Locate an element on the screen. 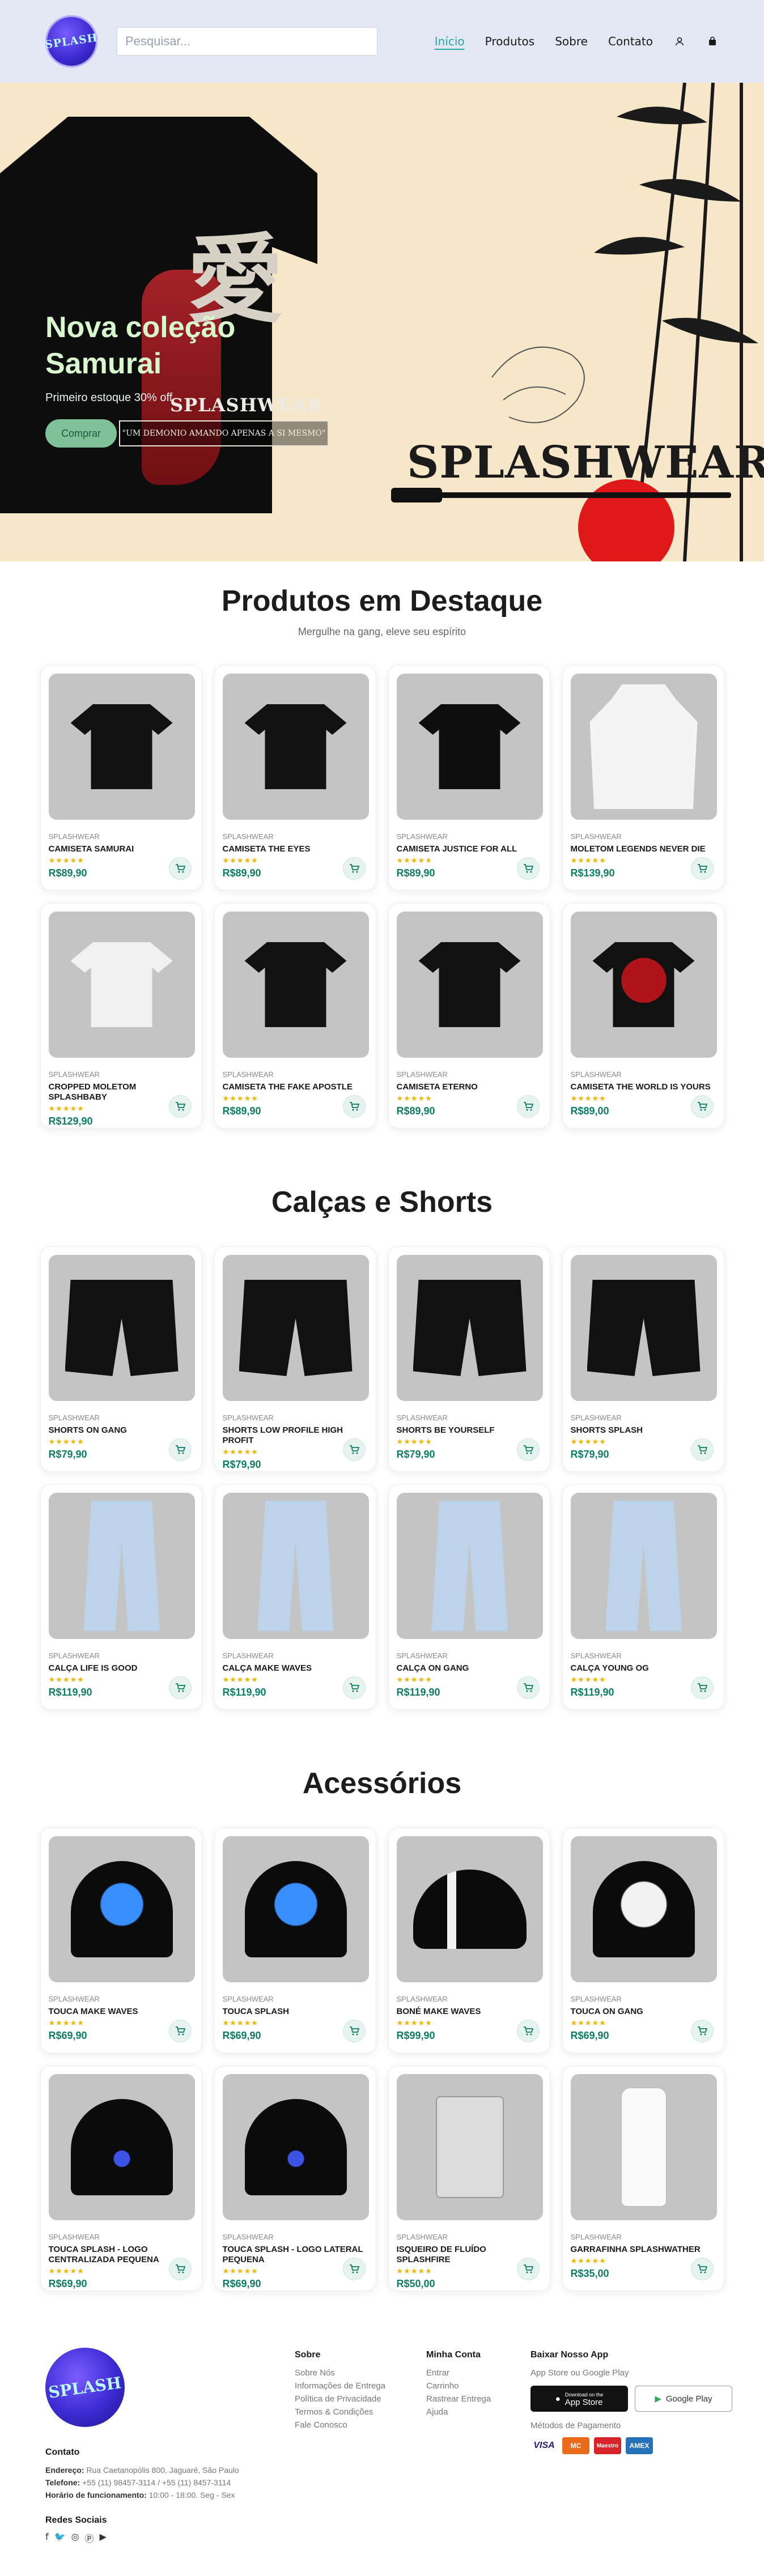 Image resolution: width=764 pixels, height=2576 pixels. product-name: CALÇA YOUNG OG is located at coordinates (644, 1668).